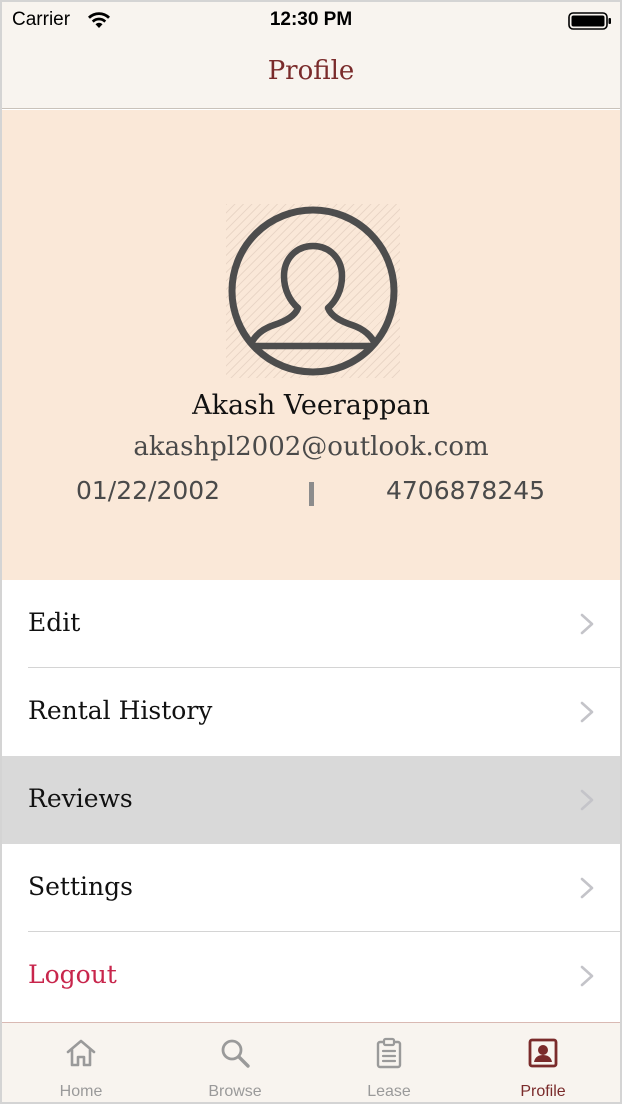  I want to click on tab-label: Browse, so click(235, 1091).